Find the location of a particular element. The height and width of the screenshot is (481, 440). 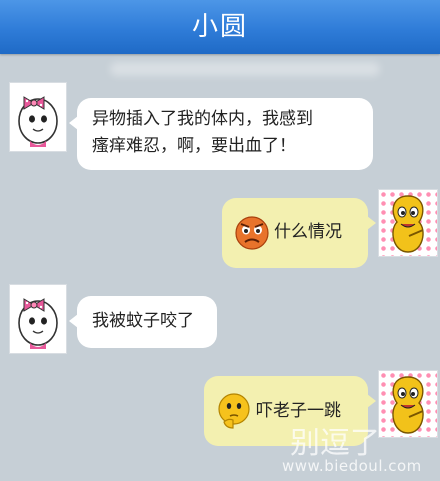

watermark-url: www.biedoul.com is located at coordinates (352, 466).